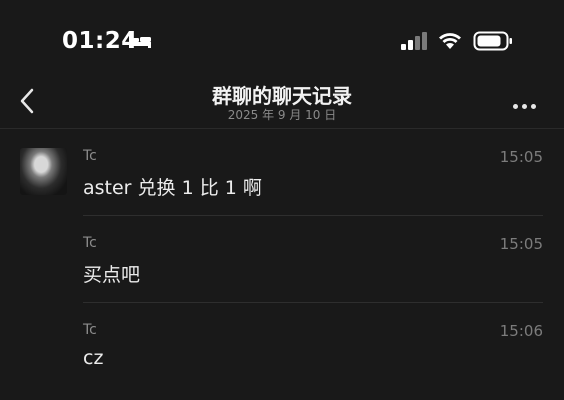 This screenshot has width=564, height=400. Describe the element at coordinates (172, 188) in the screenshot. I see `message-text: aster 兑换 1 比 1 啊` at that location.